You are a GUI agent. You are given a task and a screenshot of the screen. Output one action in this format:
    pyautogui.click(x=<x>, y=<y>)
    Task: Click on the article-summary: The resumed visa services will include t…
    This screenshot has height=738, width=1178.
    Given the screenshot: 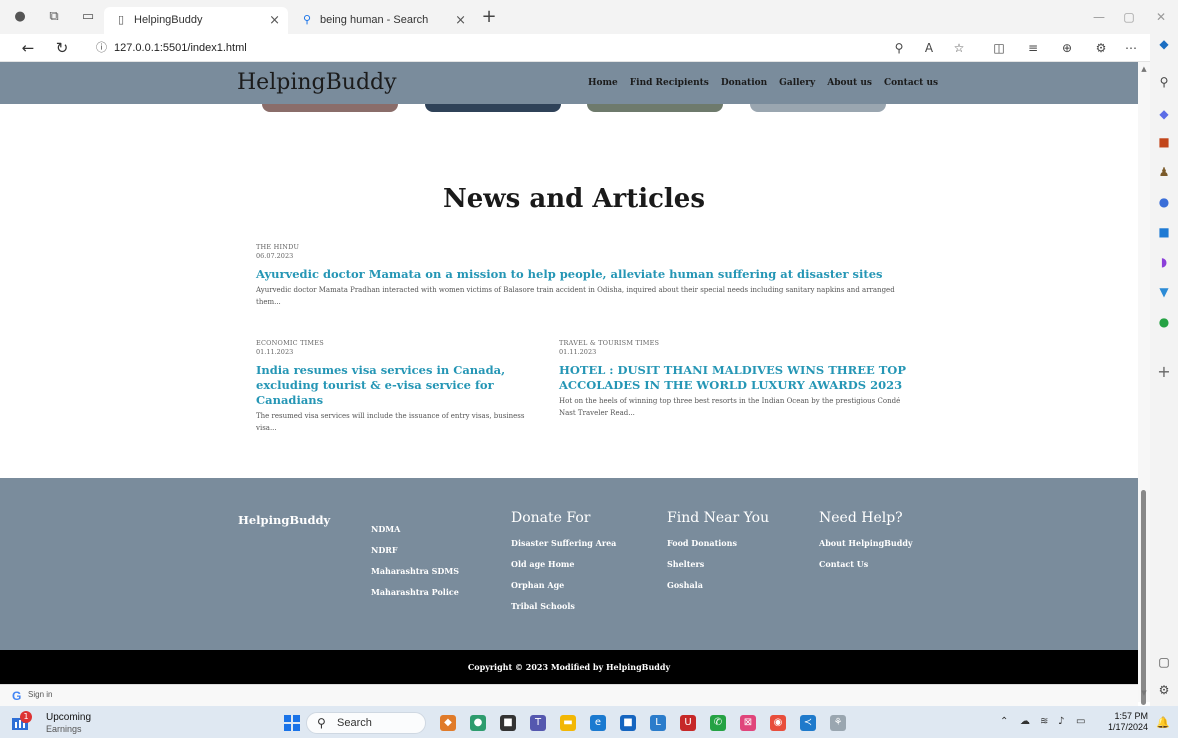 What is the action you would take?
    pyautogui.click(x=390, y=422)
    